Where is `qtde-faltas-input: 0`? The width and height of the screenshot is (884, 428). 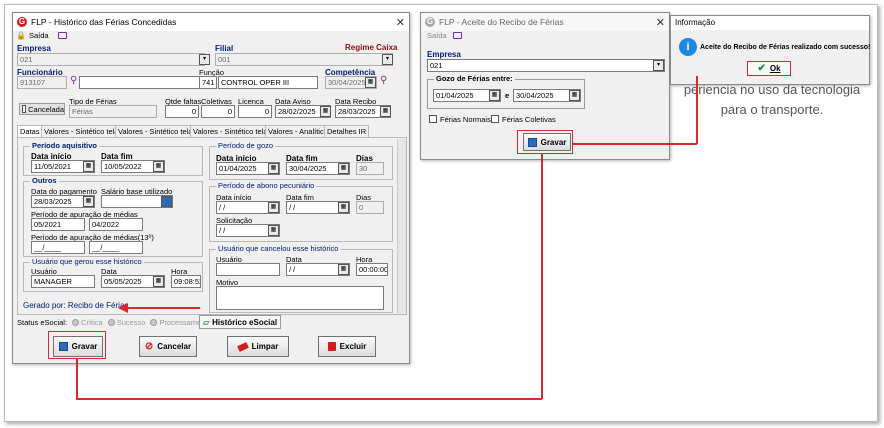 qtde-faltas-input: 0 is located at coordinates (182, 111).